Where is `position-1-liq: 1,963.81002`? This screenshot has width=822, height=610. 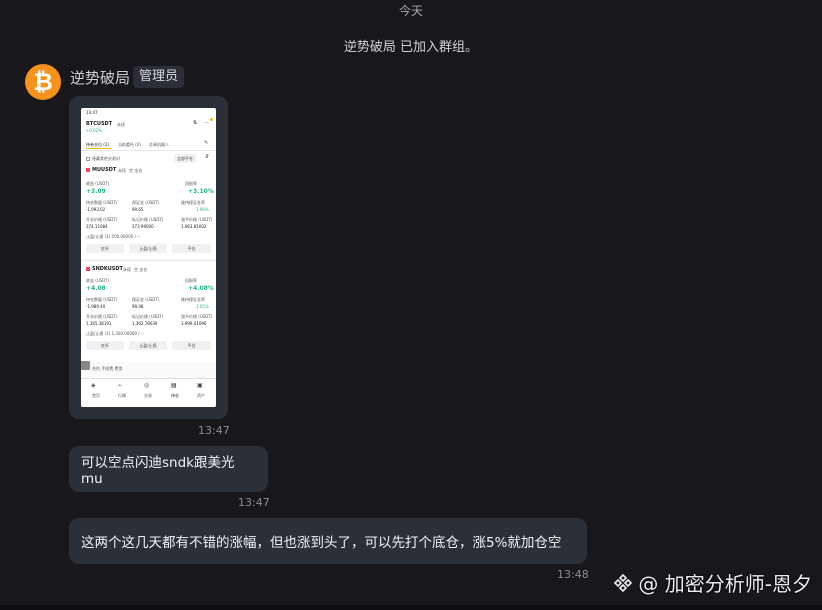
position-1-liq: 1,963.81002 is located at coordinates (194, 226).